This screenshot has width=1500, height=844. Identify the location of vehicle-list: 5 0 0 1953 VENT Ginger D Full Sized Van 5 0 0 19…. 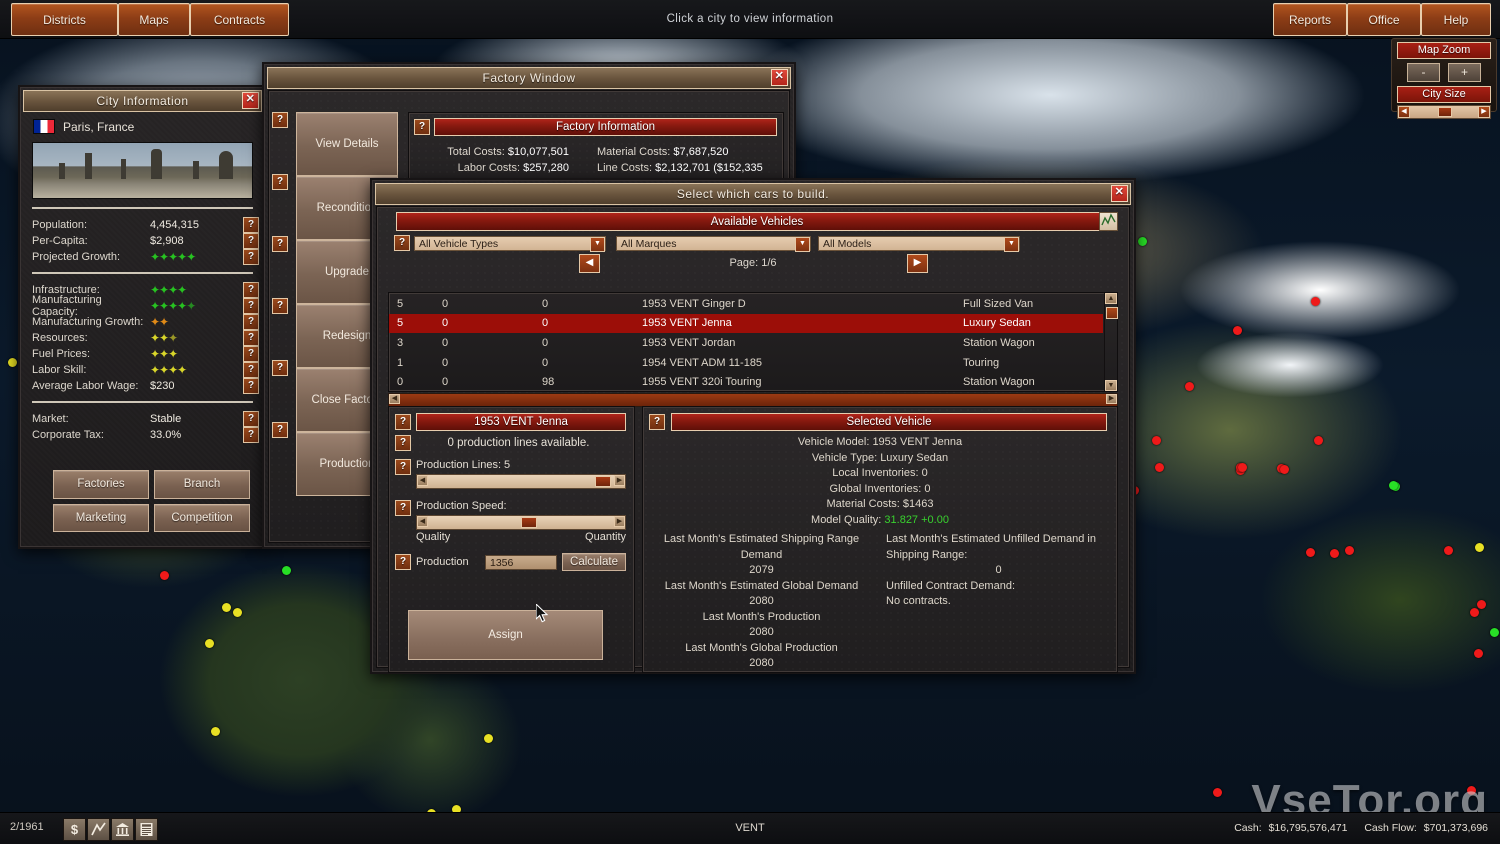
(753, 342).